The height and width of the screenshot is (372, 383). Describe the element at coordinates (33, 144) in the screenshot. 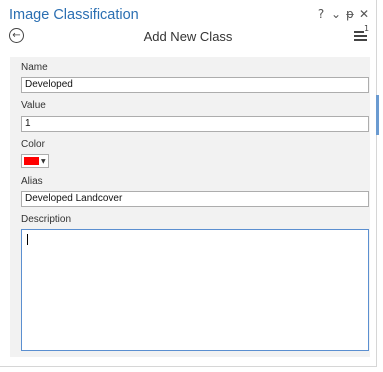

I see `color-label: Color` at that location.